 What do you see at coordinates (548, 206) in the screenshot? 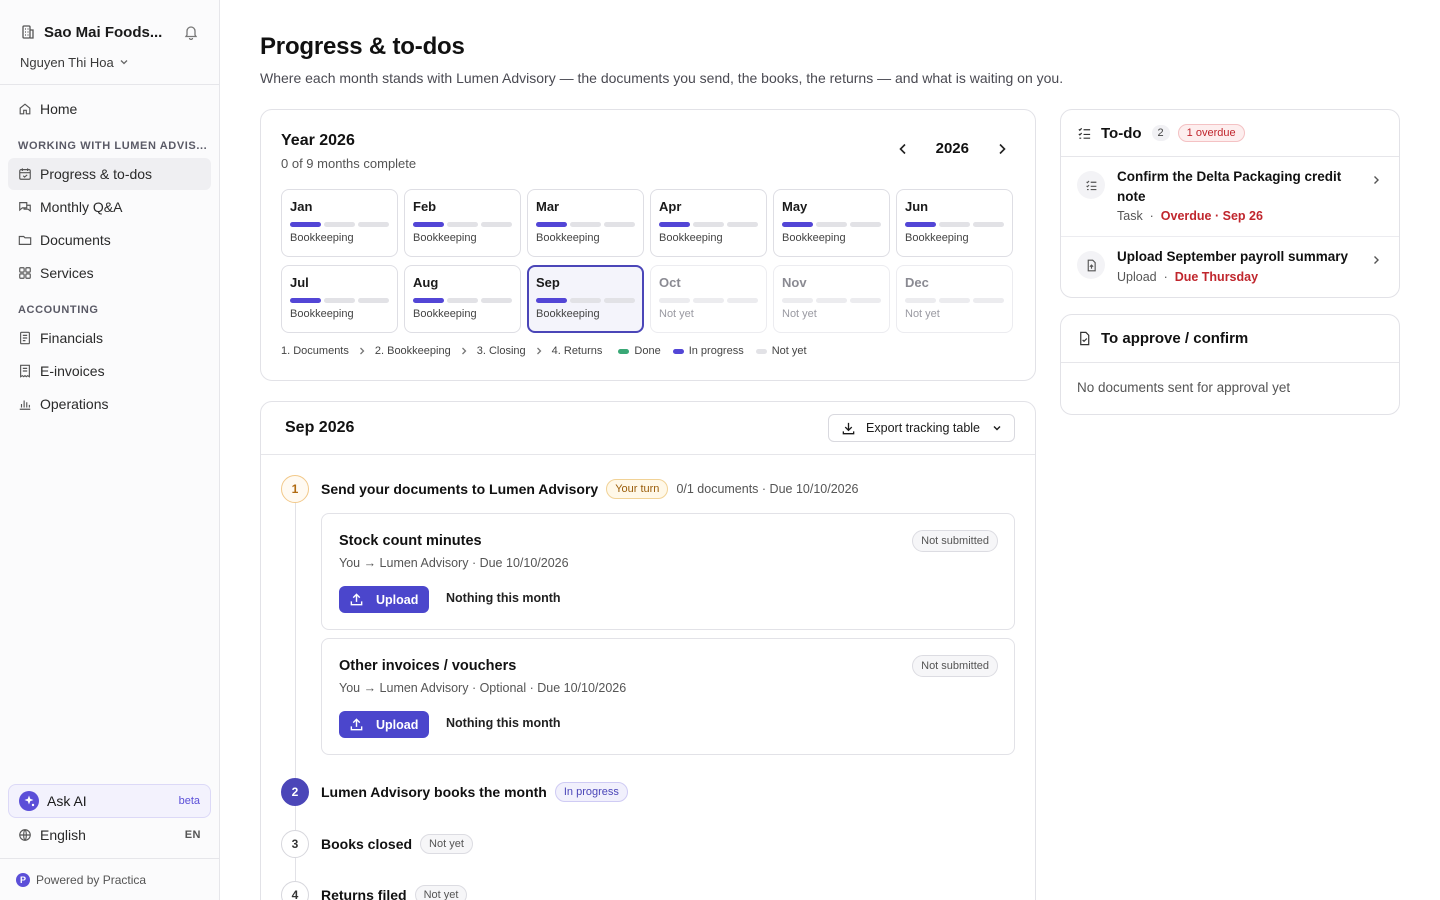
I see `month-name: Mar` at bounding box center [548, 206].